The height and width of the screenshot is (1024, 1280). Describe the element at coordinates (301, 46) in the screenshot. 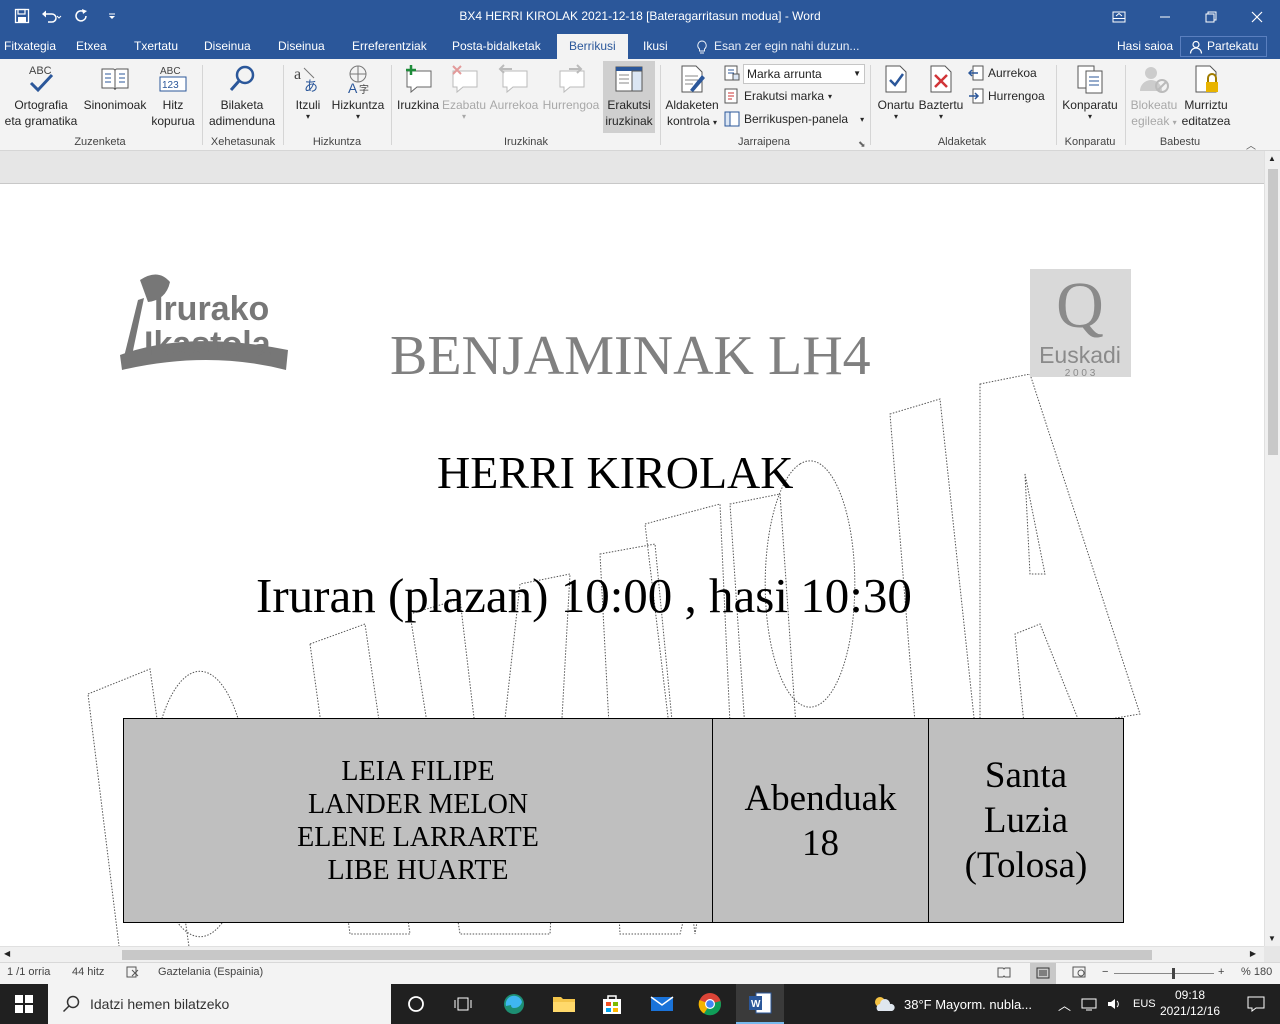

I see `tab-layout: Diseinua` at that location.